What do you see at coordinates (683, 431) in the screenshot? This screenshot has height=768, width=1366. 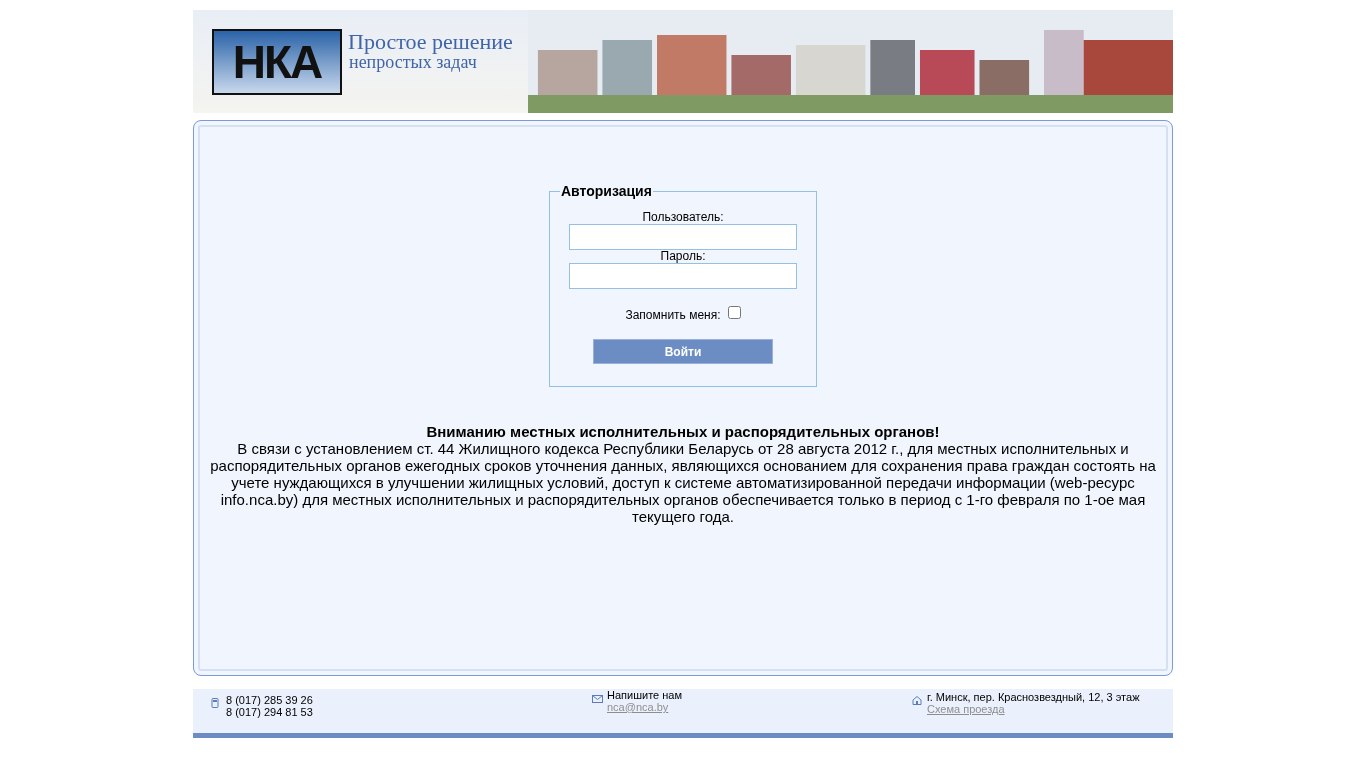 I see `notice-heading: Вниманию местных исполнительных и распорядительных органов!` at bounding box center [683, 431].